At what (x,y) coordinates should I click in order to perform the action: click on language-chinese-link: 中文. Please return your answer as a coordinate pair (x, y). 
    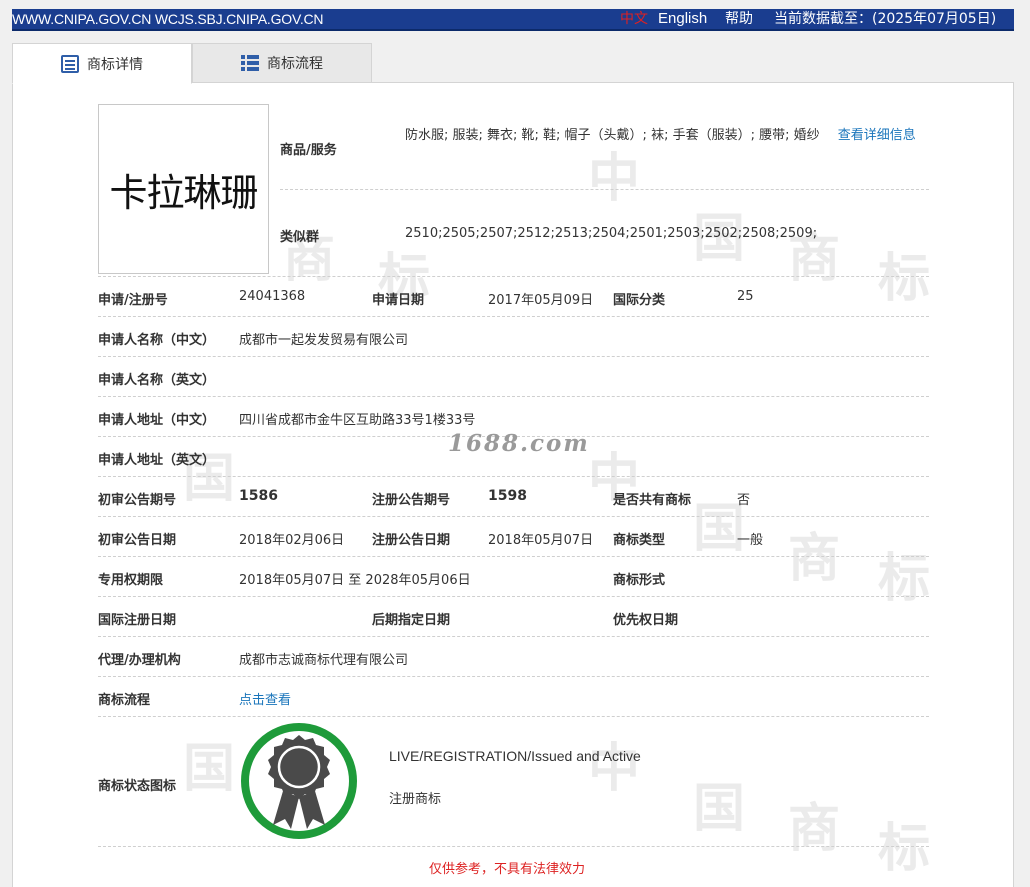
    Looking at the image, I should click on (634, 19).